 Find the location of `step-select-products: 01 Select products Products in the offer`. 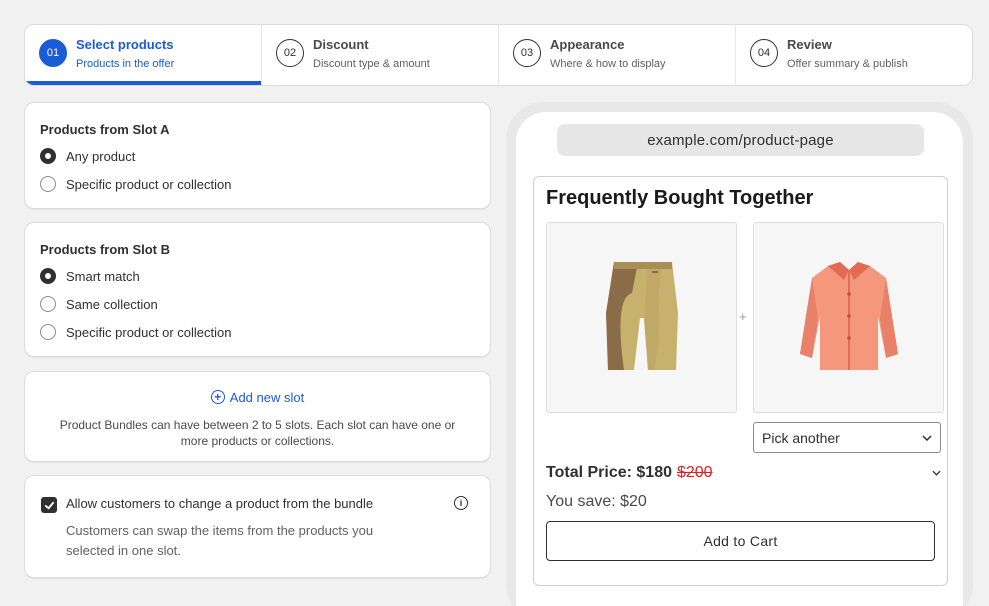

step-select-products: 01 Select products Products in the offer is located at coordinates (143, 55).